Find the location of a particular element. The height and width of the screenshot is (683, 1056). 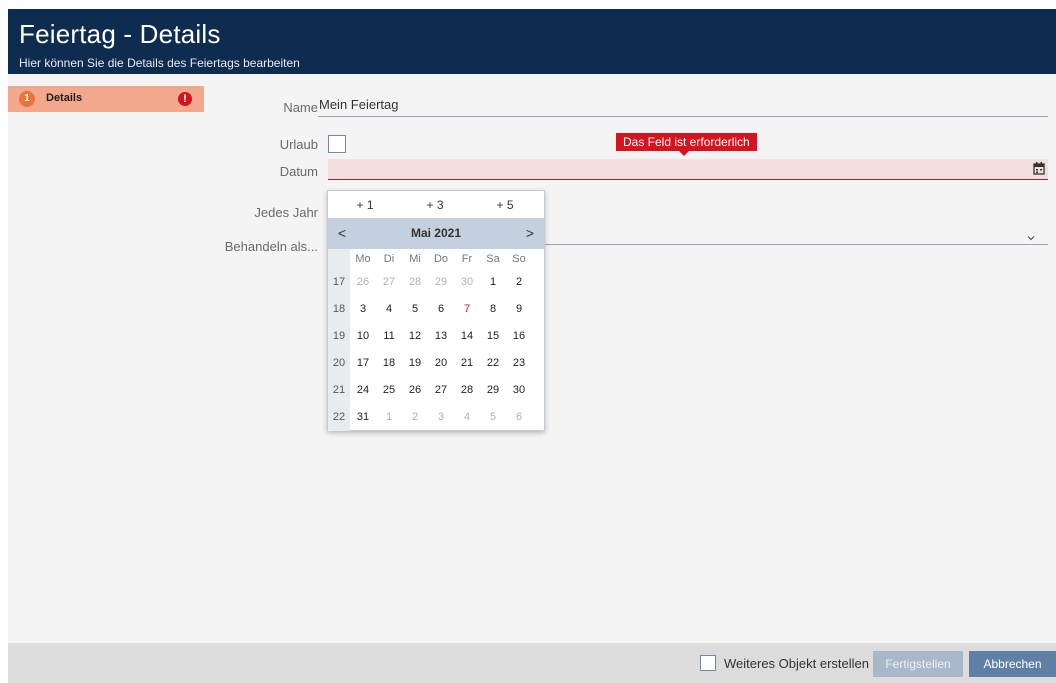

calendar-day: 25 is located at coordinates (389, 390).